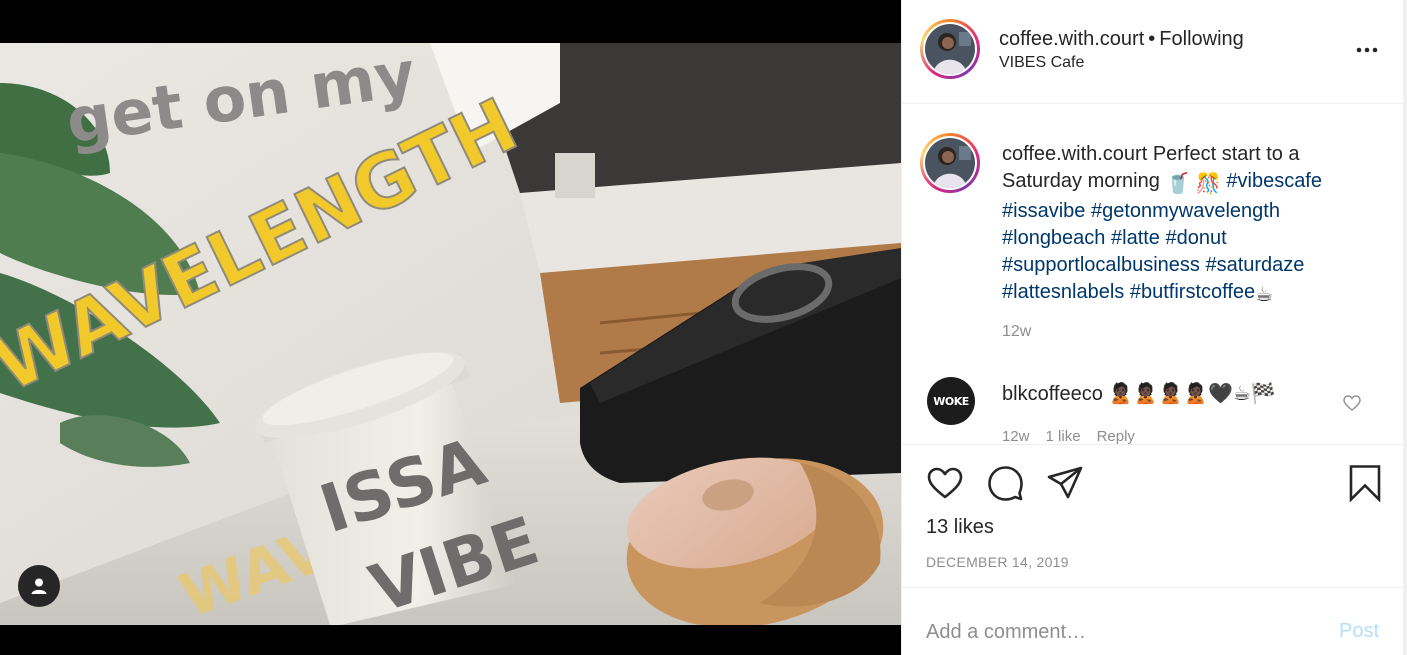 The image size is (1407, 655). What do you see at coordinates (1041, 63) in the screenshot?
I see `header-location: VIBES Cafe` at bounding box center [1041, 63].